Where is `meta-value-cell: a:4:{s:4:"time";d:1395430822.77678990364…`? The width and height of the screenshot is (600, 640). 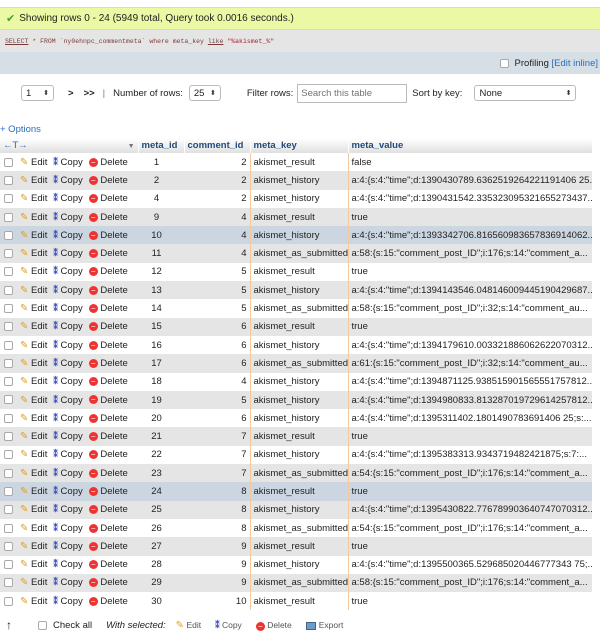
meta-value-cell: a:4:{s:4:"time";d:1395430822.77678990364… is located at coordinates (470, 509).